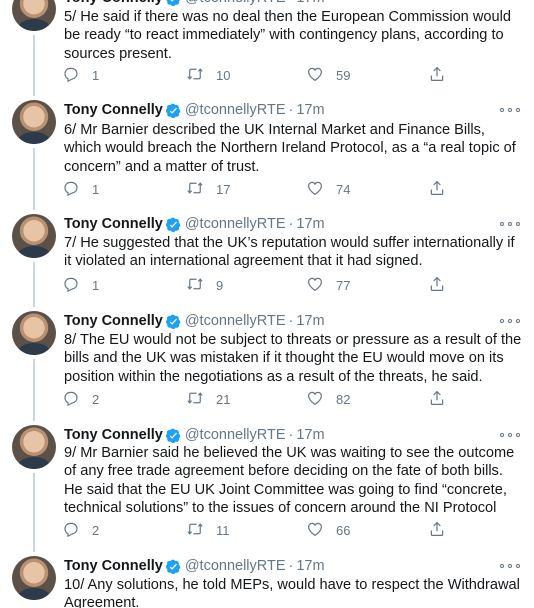 The image size is (534, 608). What do you see at coordinates (343, 530) in the screenshot?
I see `like-count: 66` at bounding box center [343, 530].